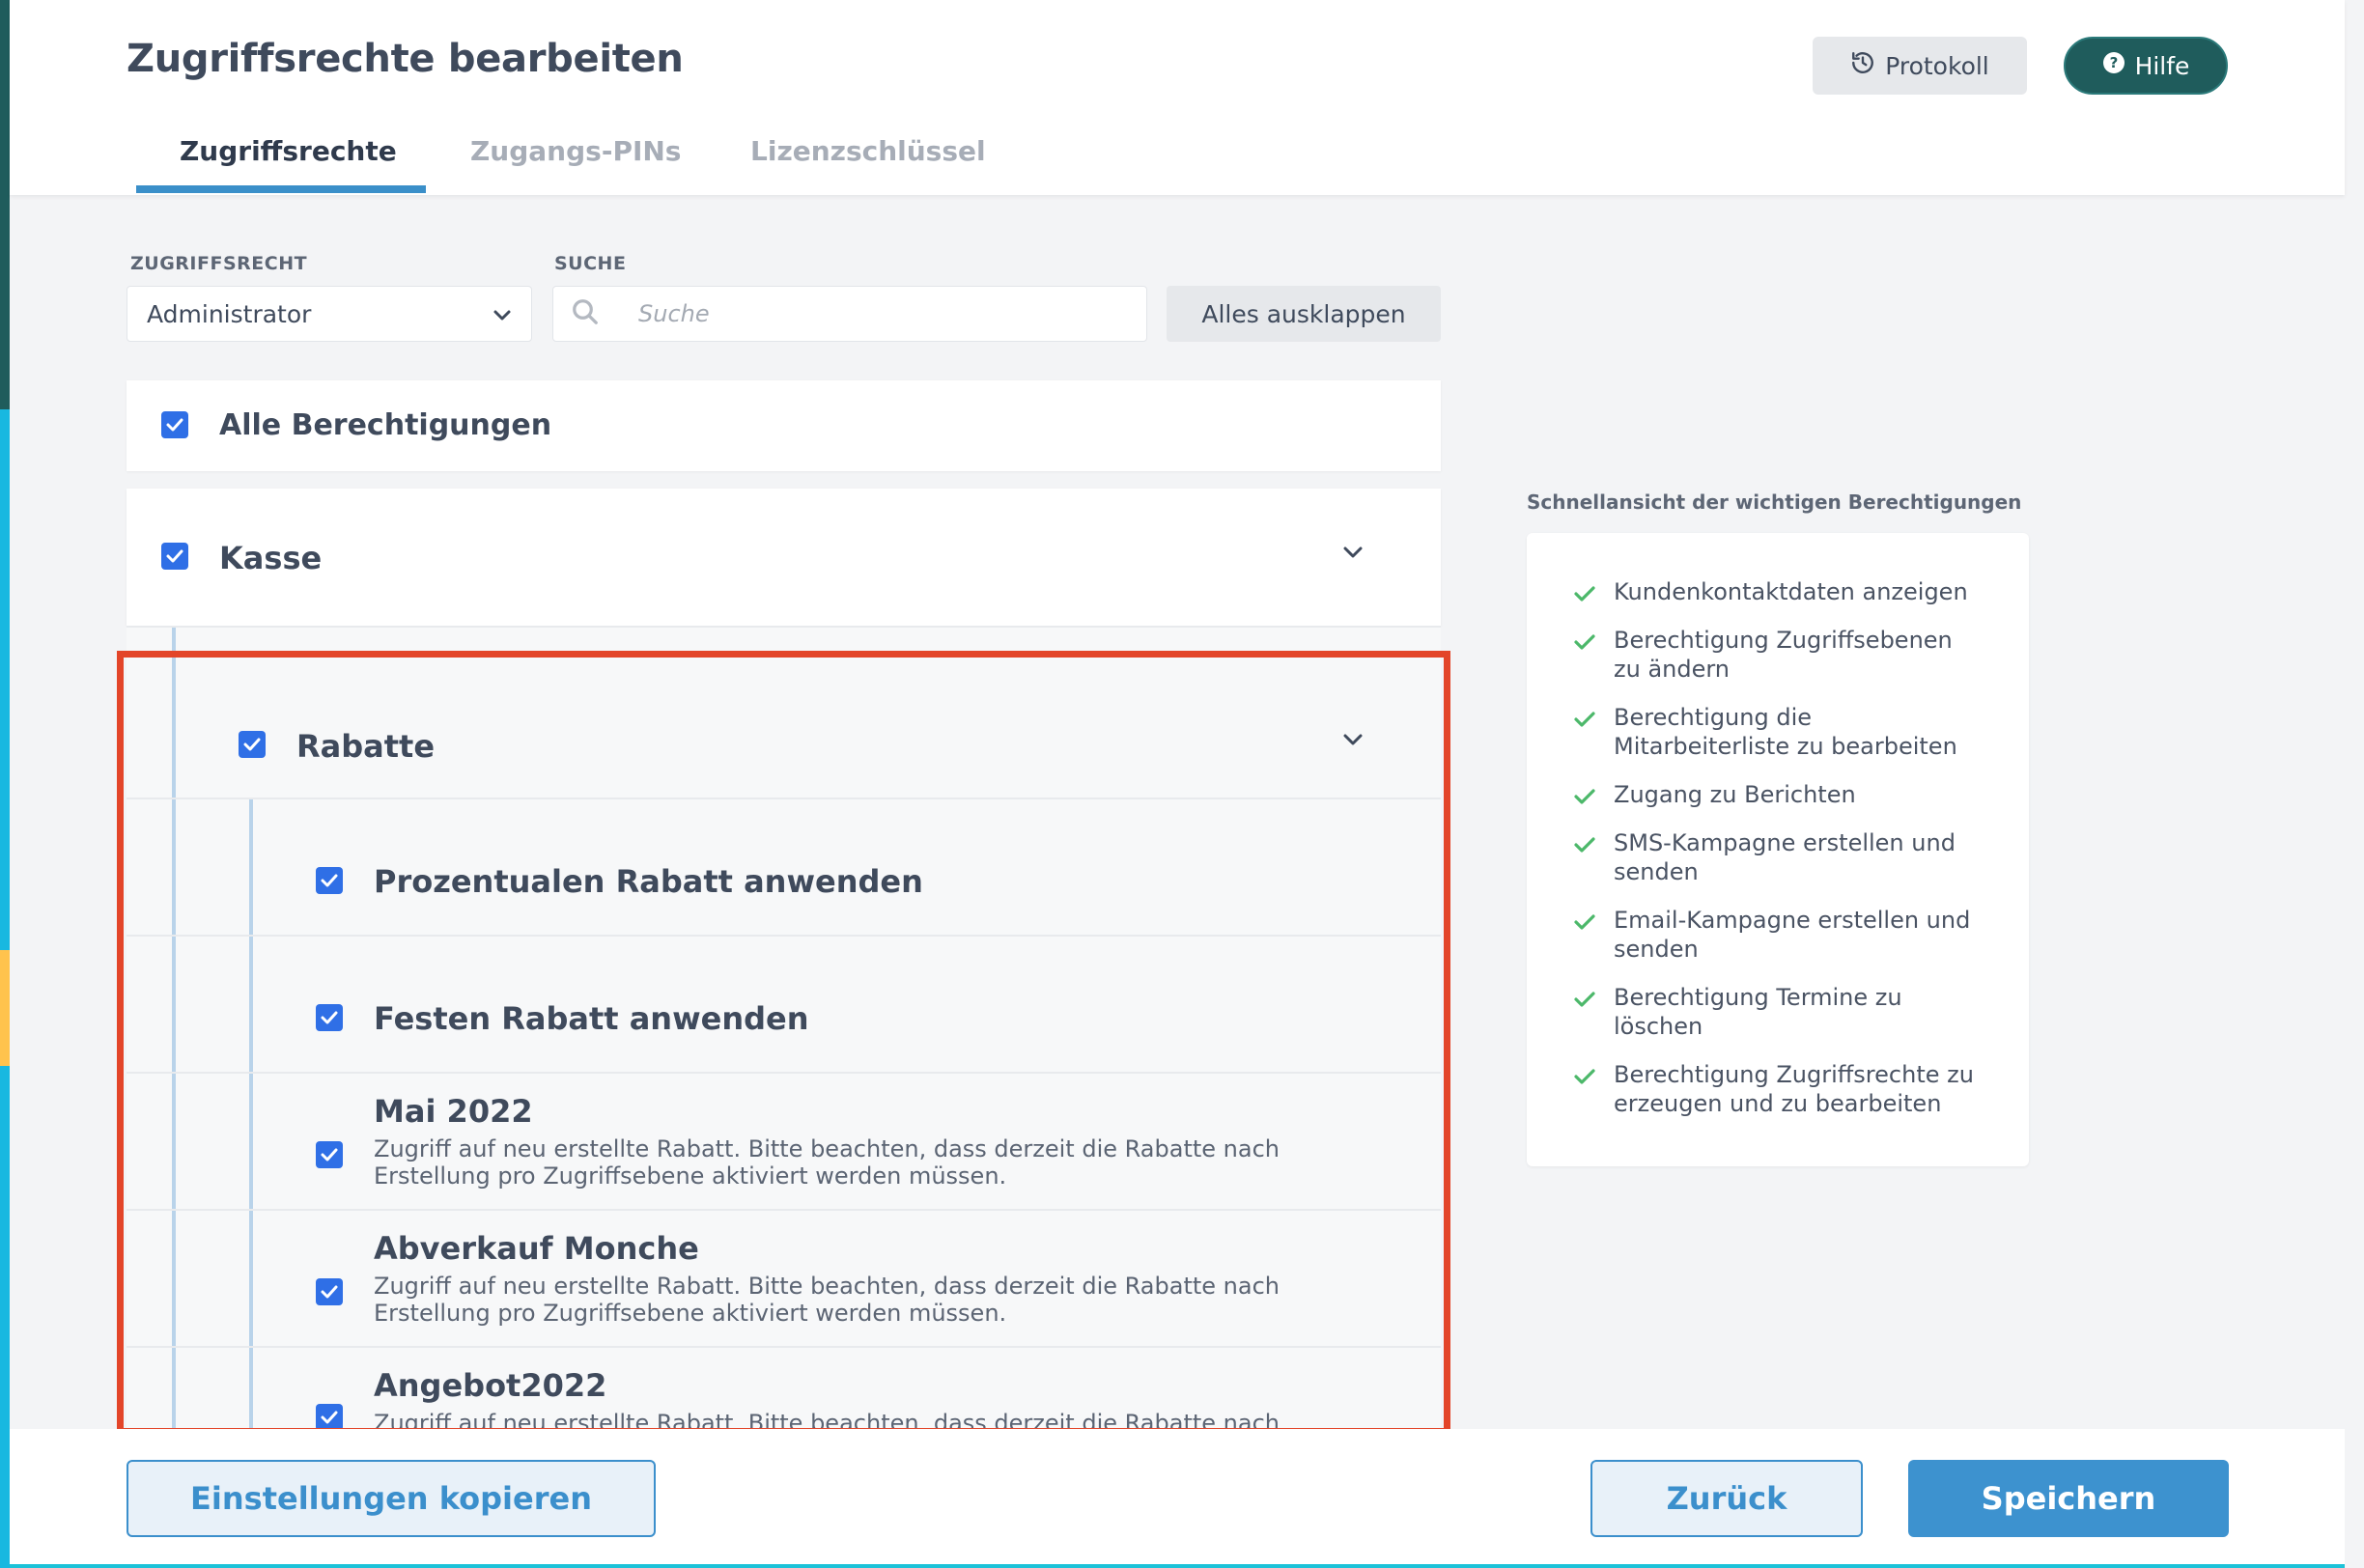 This screenshot has height=1568, width=2364. I want to click on page-title: Zugriffsrechte bearbeiten, so click(405, 59).